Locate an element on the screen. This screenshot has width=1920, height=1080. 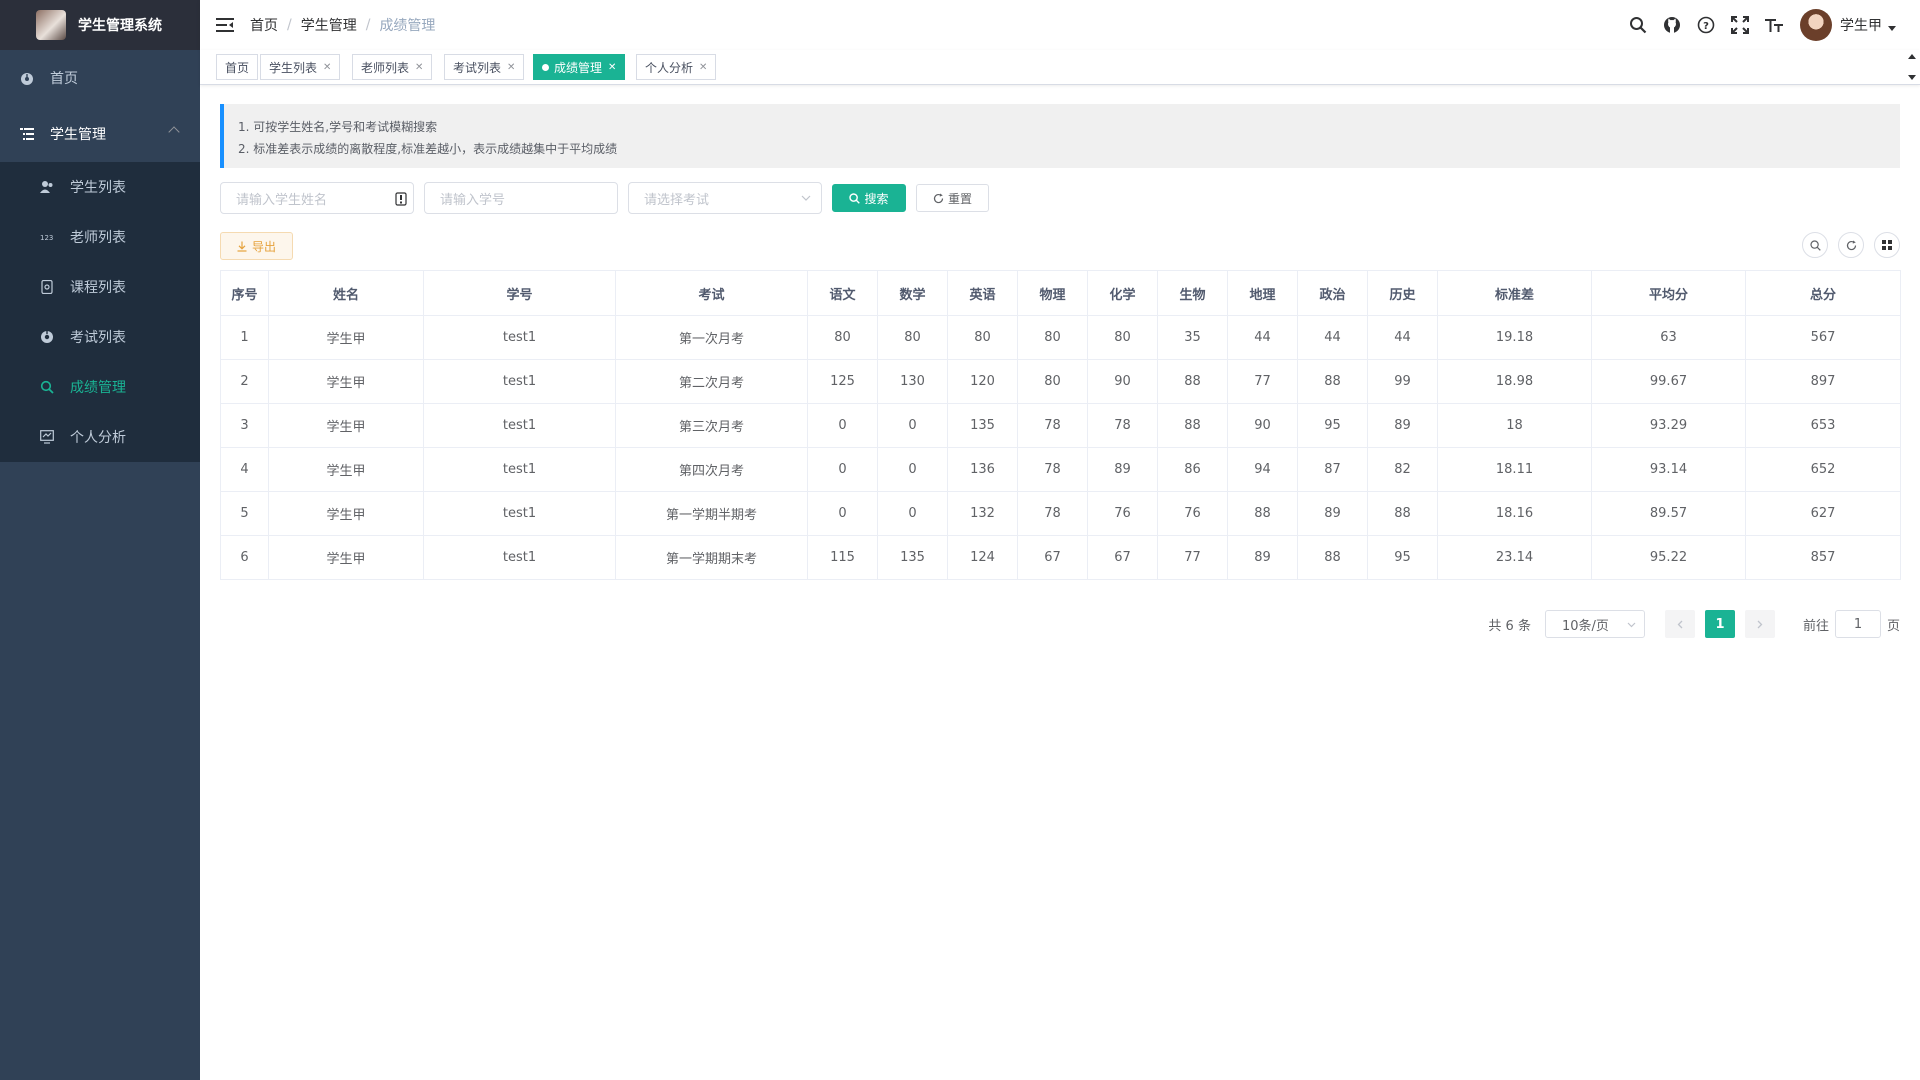
column-header: 平均分 is located at coordinates (1668, 293).